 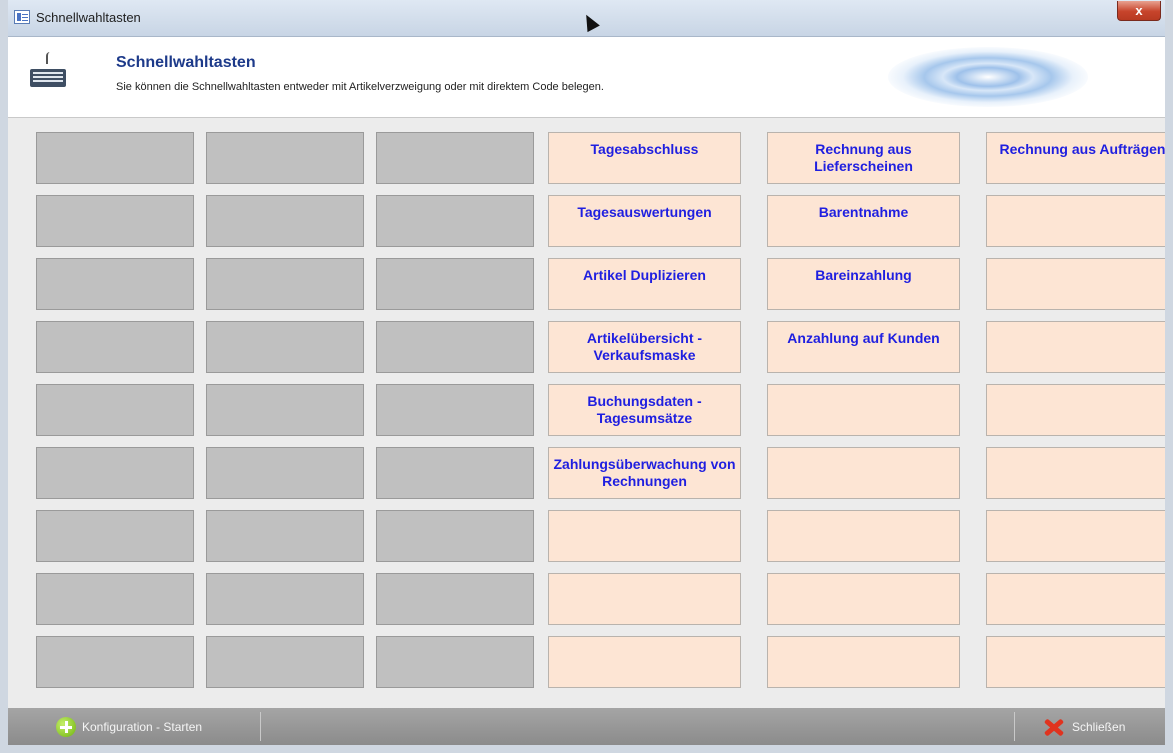 What do you see at coordinates (186, 62) in the screenshot?
I see `page-title: Schnellwahltasten` at bounding box center [186, 62].